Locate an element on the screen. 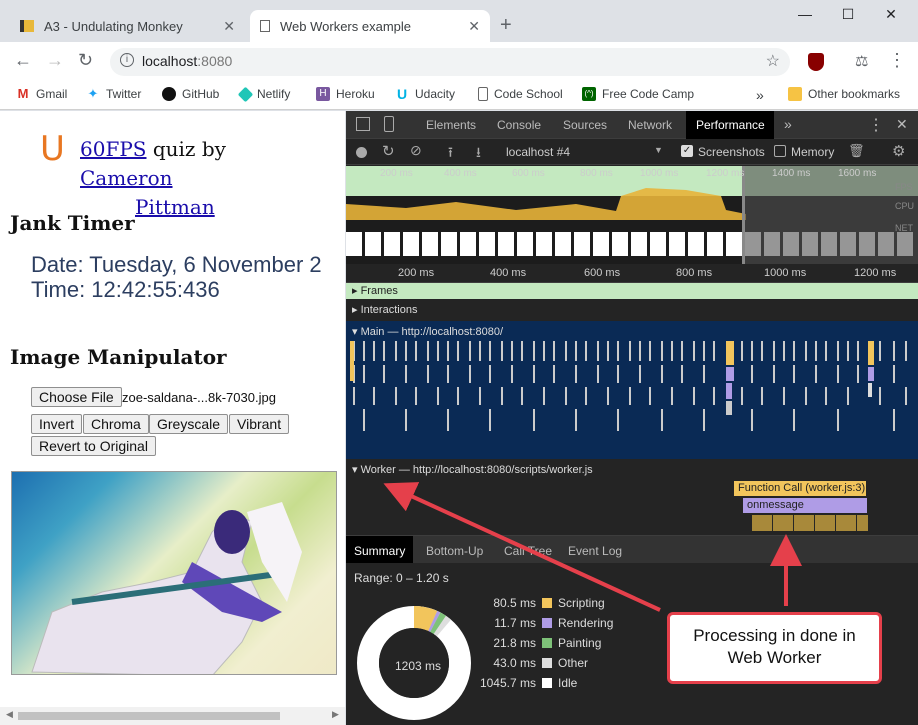 The height and width of the screenshot is (725, 918). callout-line-2: Web Worker is located at coordinates (774, 657).